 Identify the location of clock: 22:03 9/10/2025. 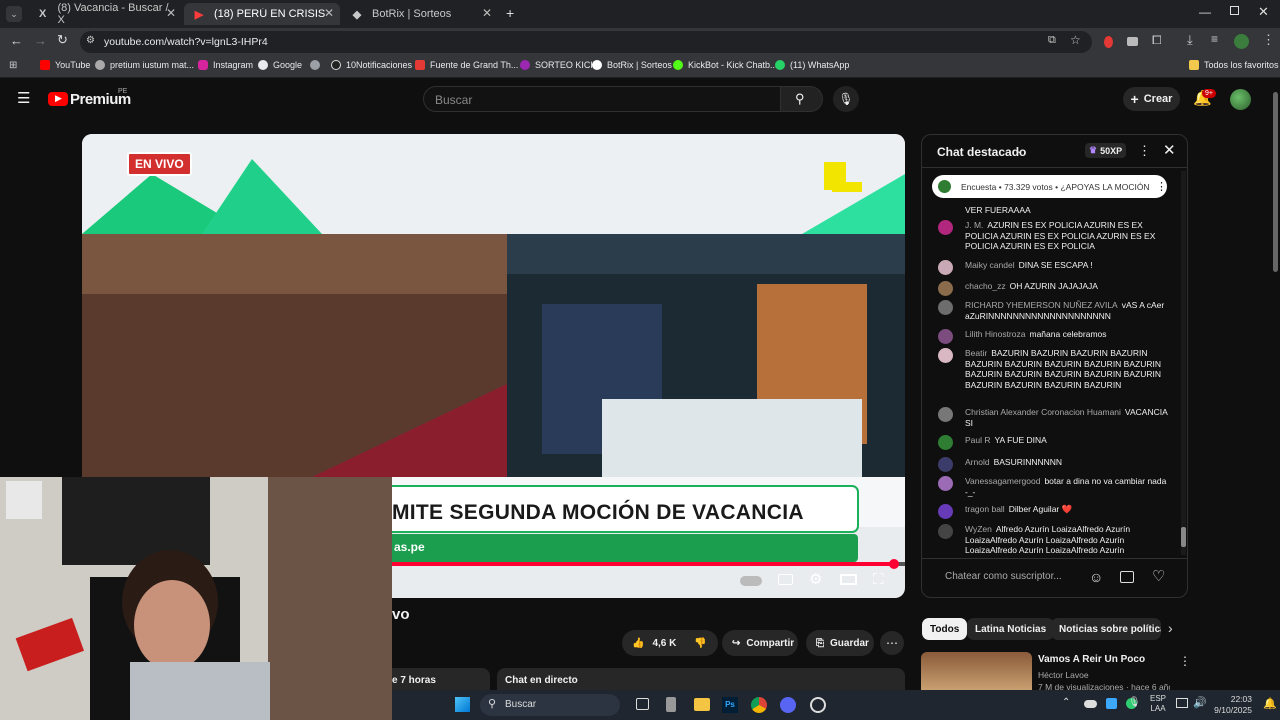
(1231, 705).